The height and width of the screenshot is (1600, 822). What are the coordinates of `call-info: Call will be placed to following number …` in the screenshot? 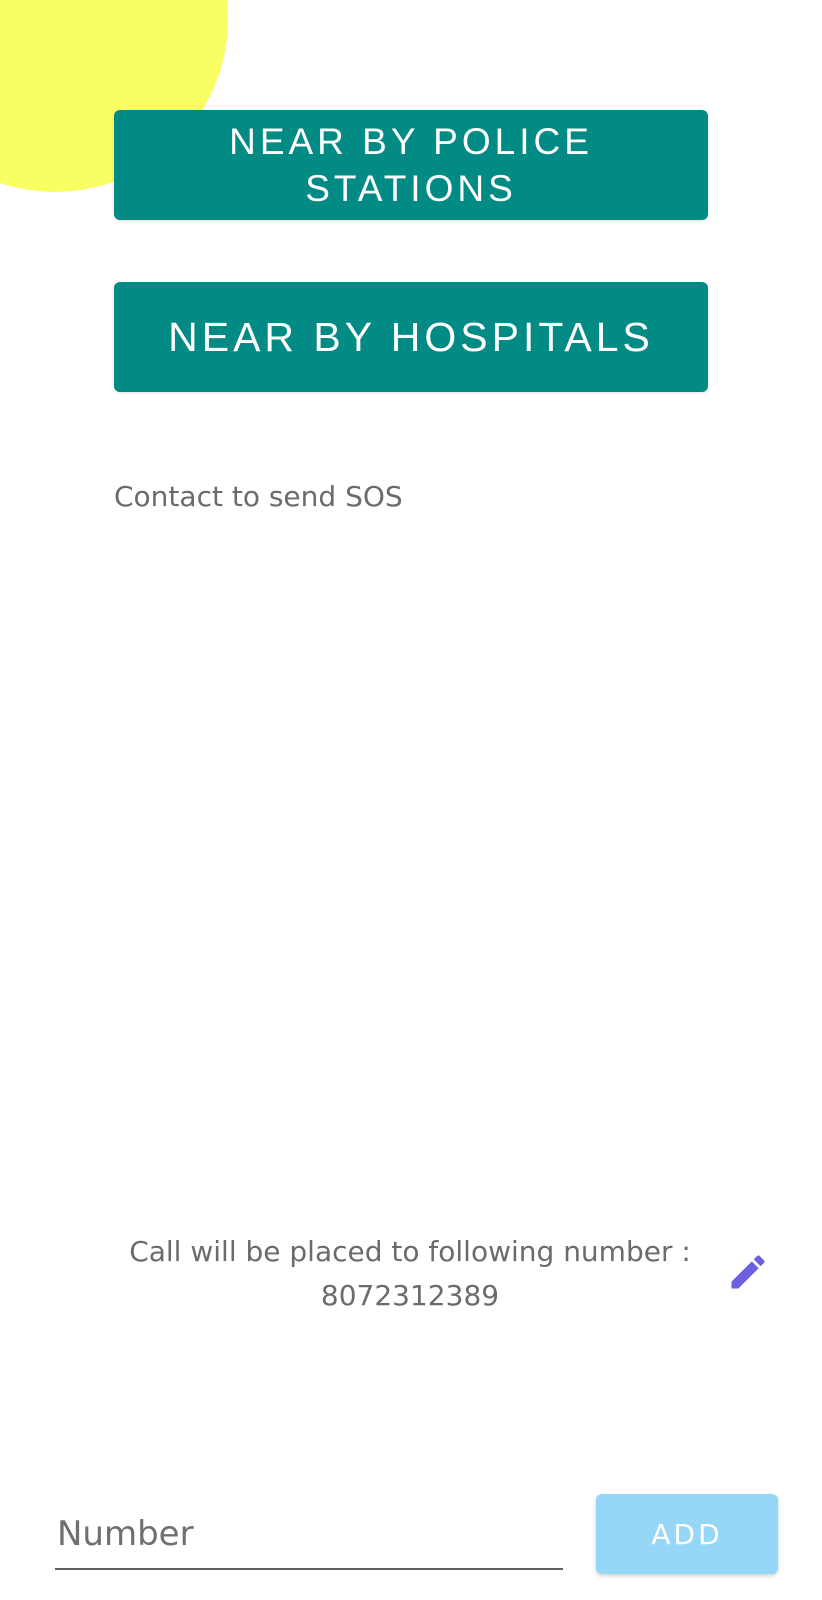 It's located at (410, 1274).